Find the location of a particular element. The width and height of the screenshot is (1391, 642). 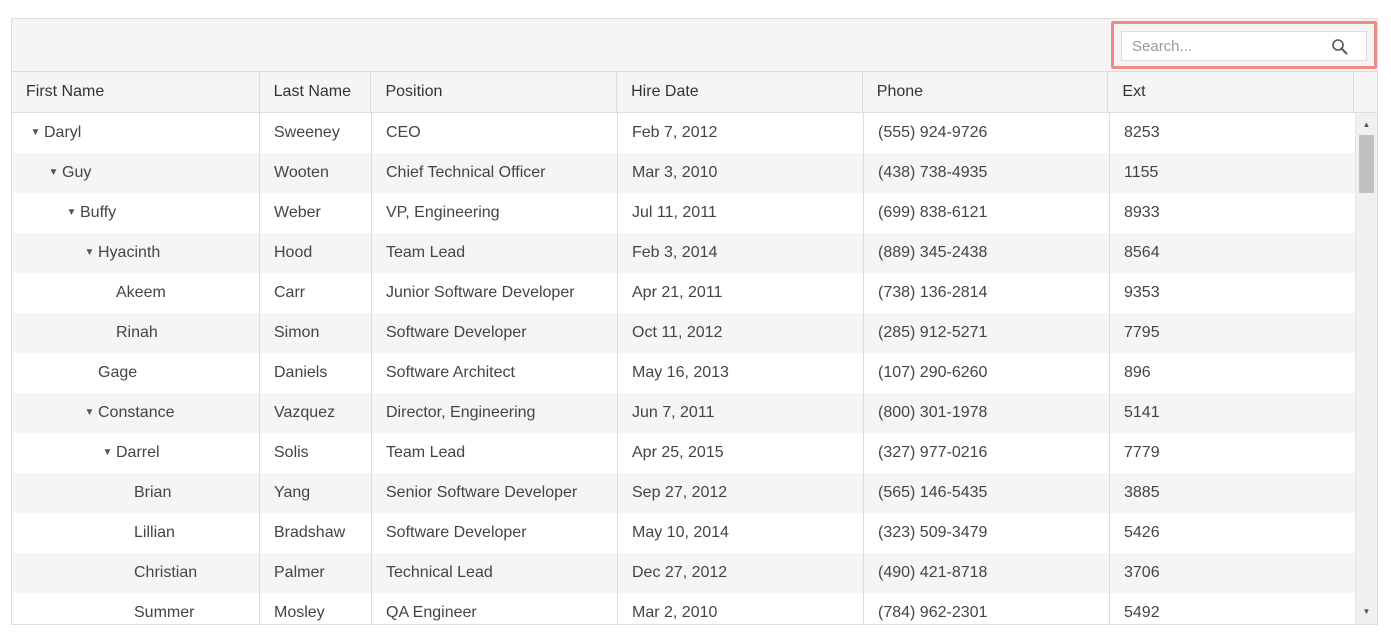

cell-first-name: Christian is located at coordinates (136, 573).